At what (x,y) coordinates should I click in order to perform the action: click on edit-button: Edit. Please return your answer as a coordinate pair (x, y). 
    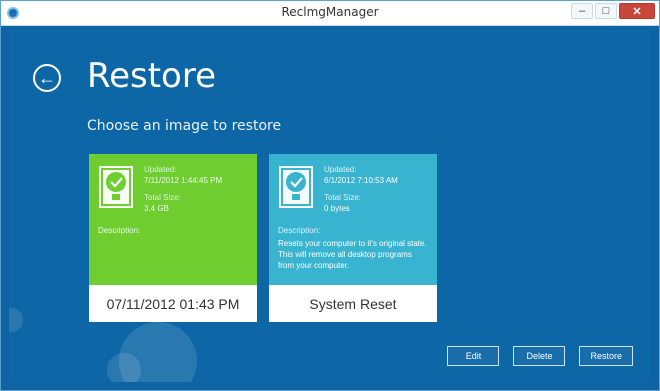
    Looking at the image, I should click on (473, 356).